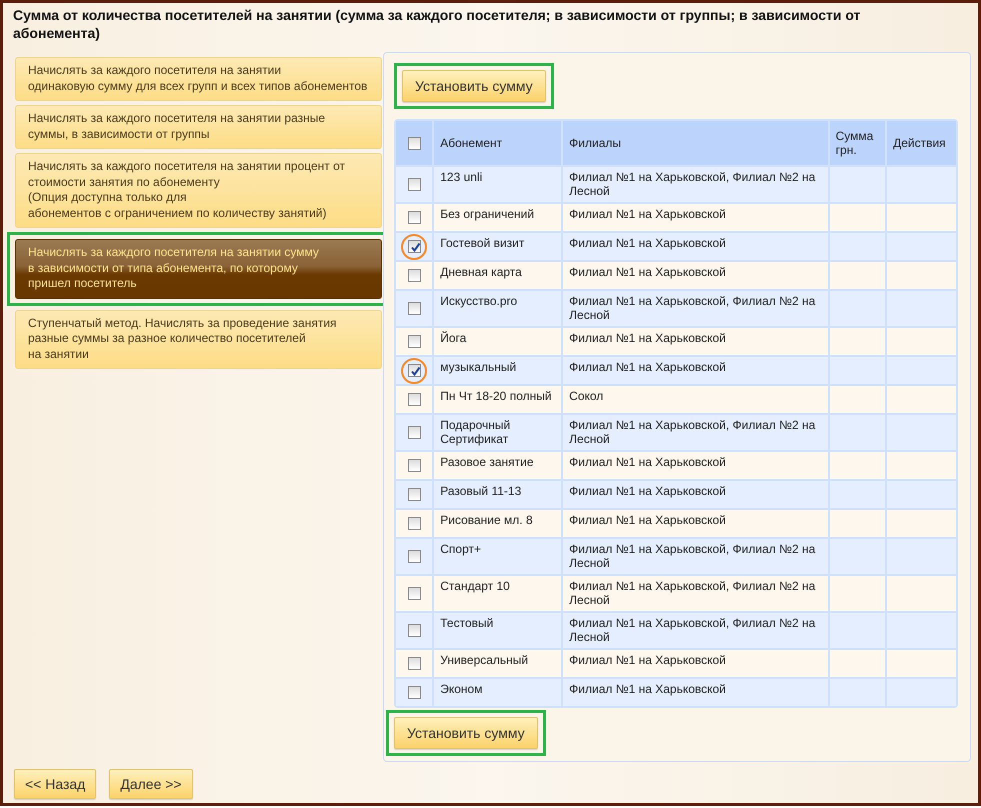  Describe the element at coordinates (498, 143) in the screenshot. I see `column-header: Абонемент` at that location.